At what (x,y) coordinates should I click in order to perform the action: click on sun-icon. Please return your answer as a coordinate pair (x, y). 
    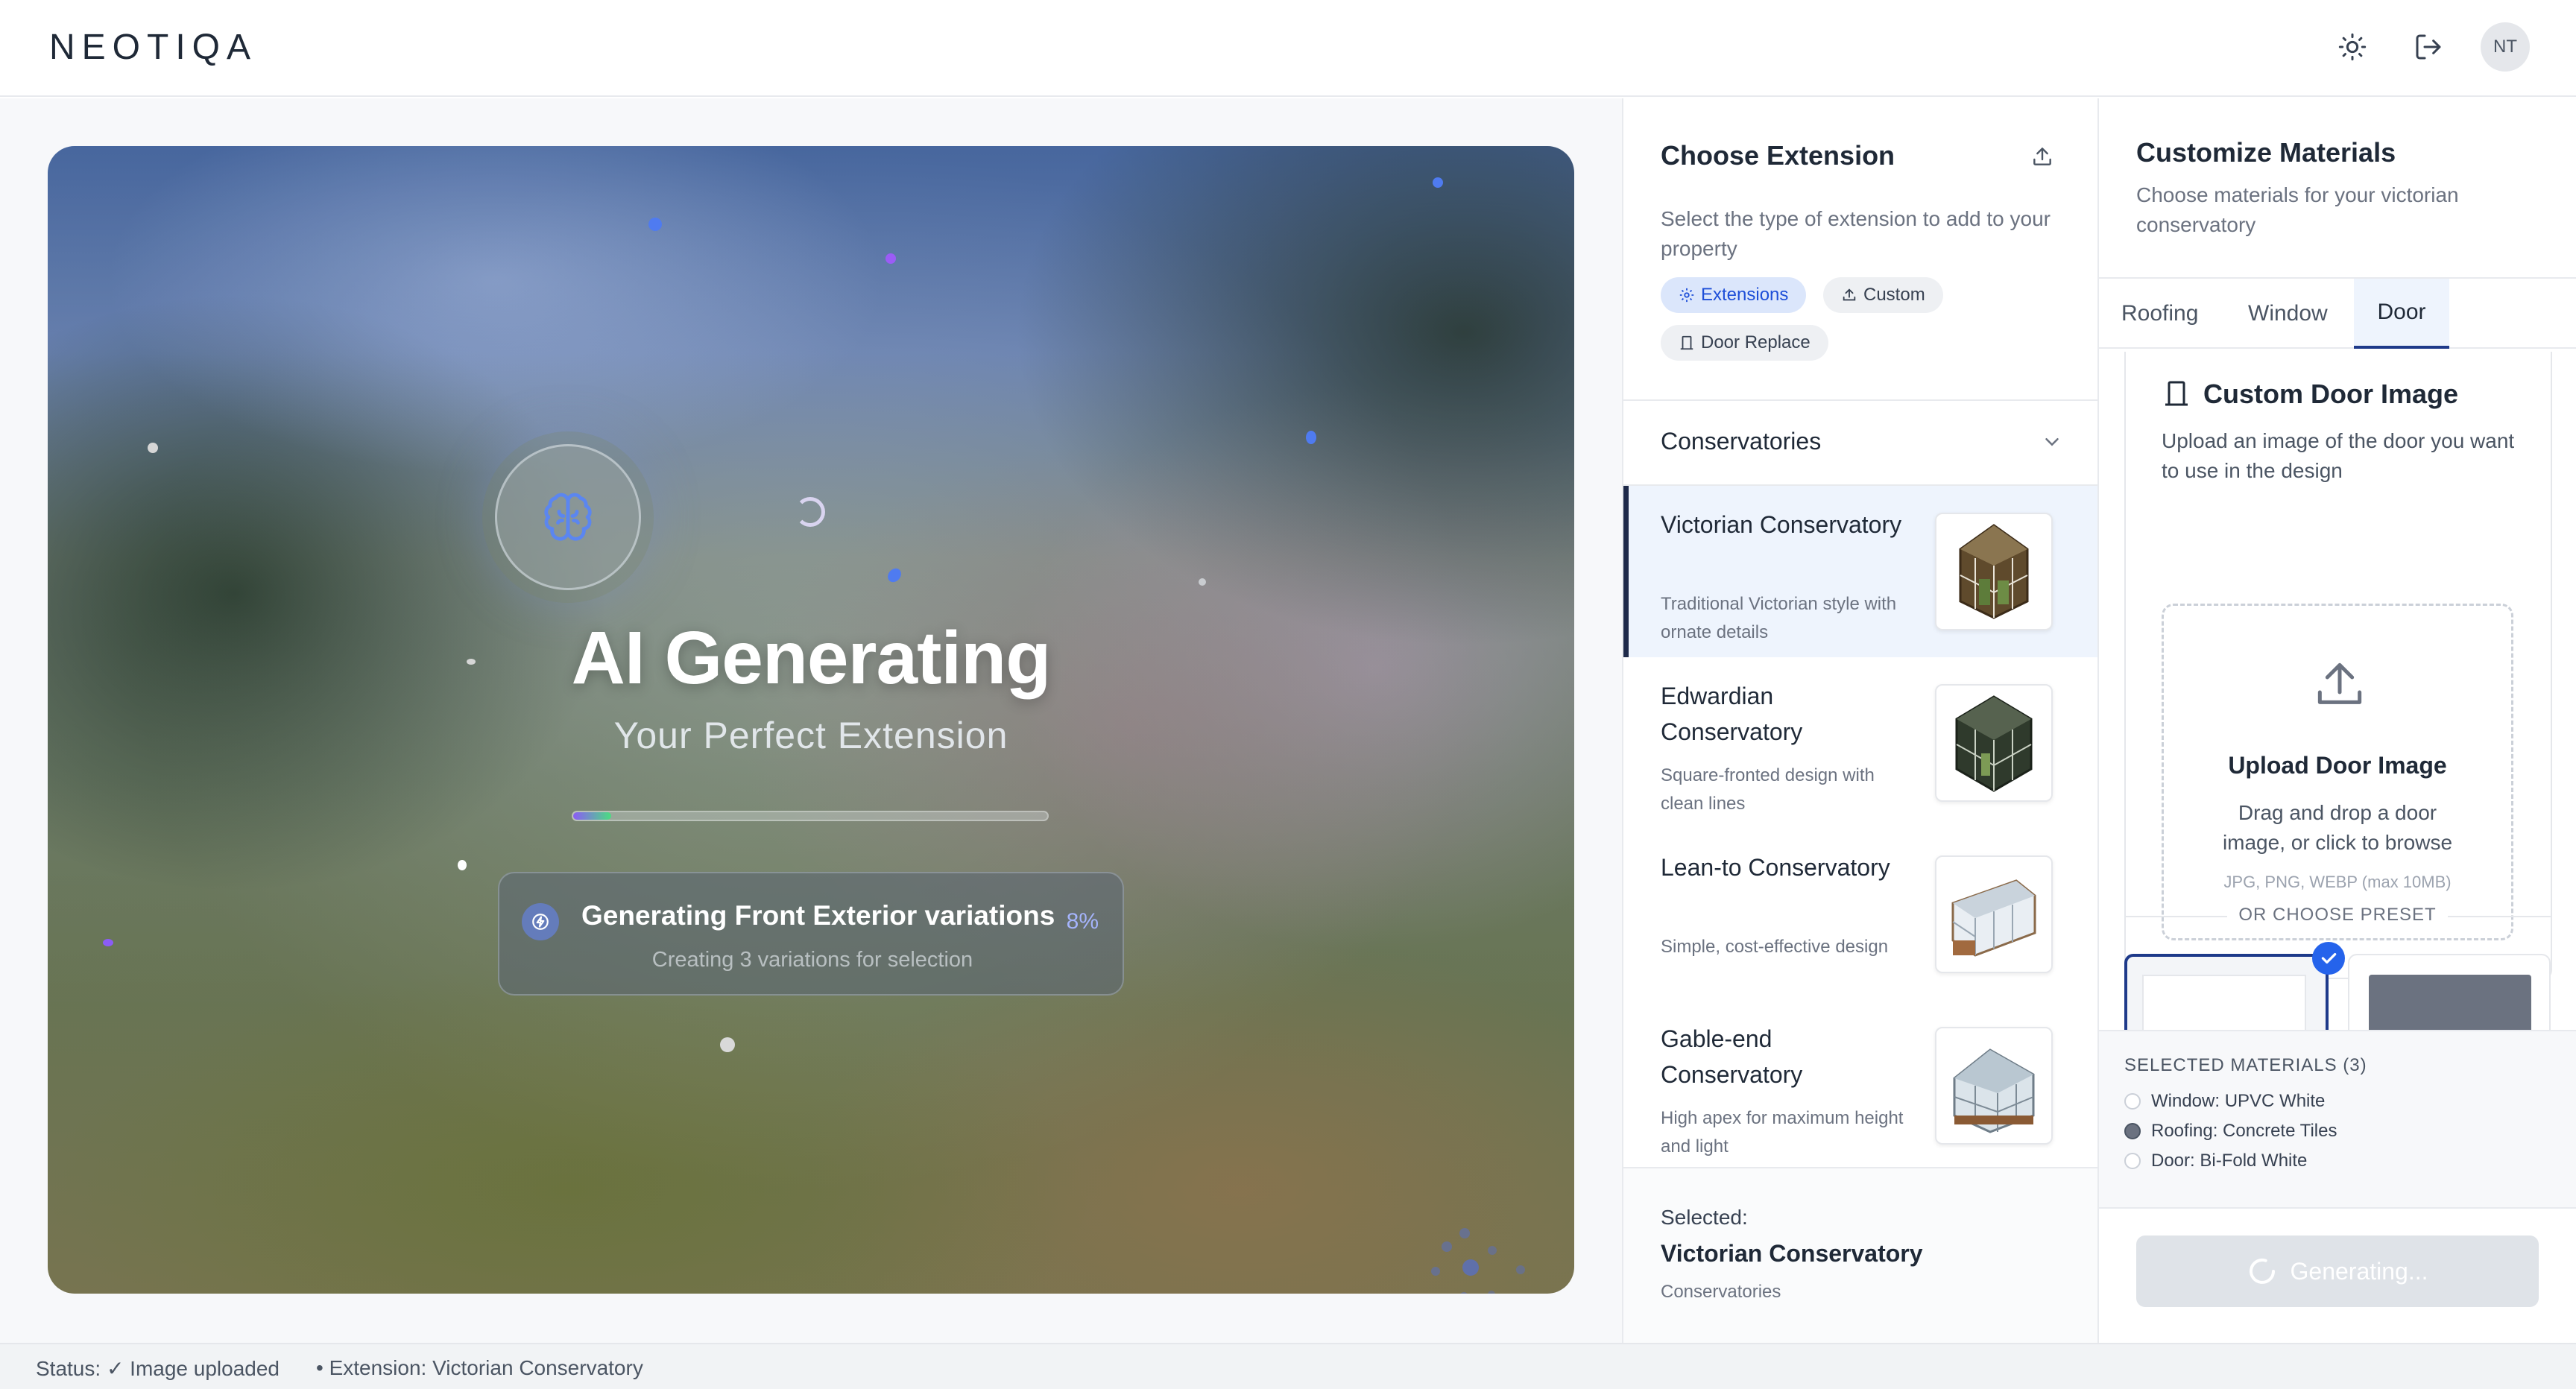
    Looking at the image, I should click on (2352, 47).